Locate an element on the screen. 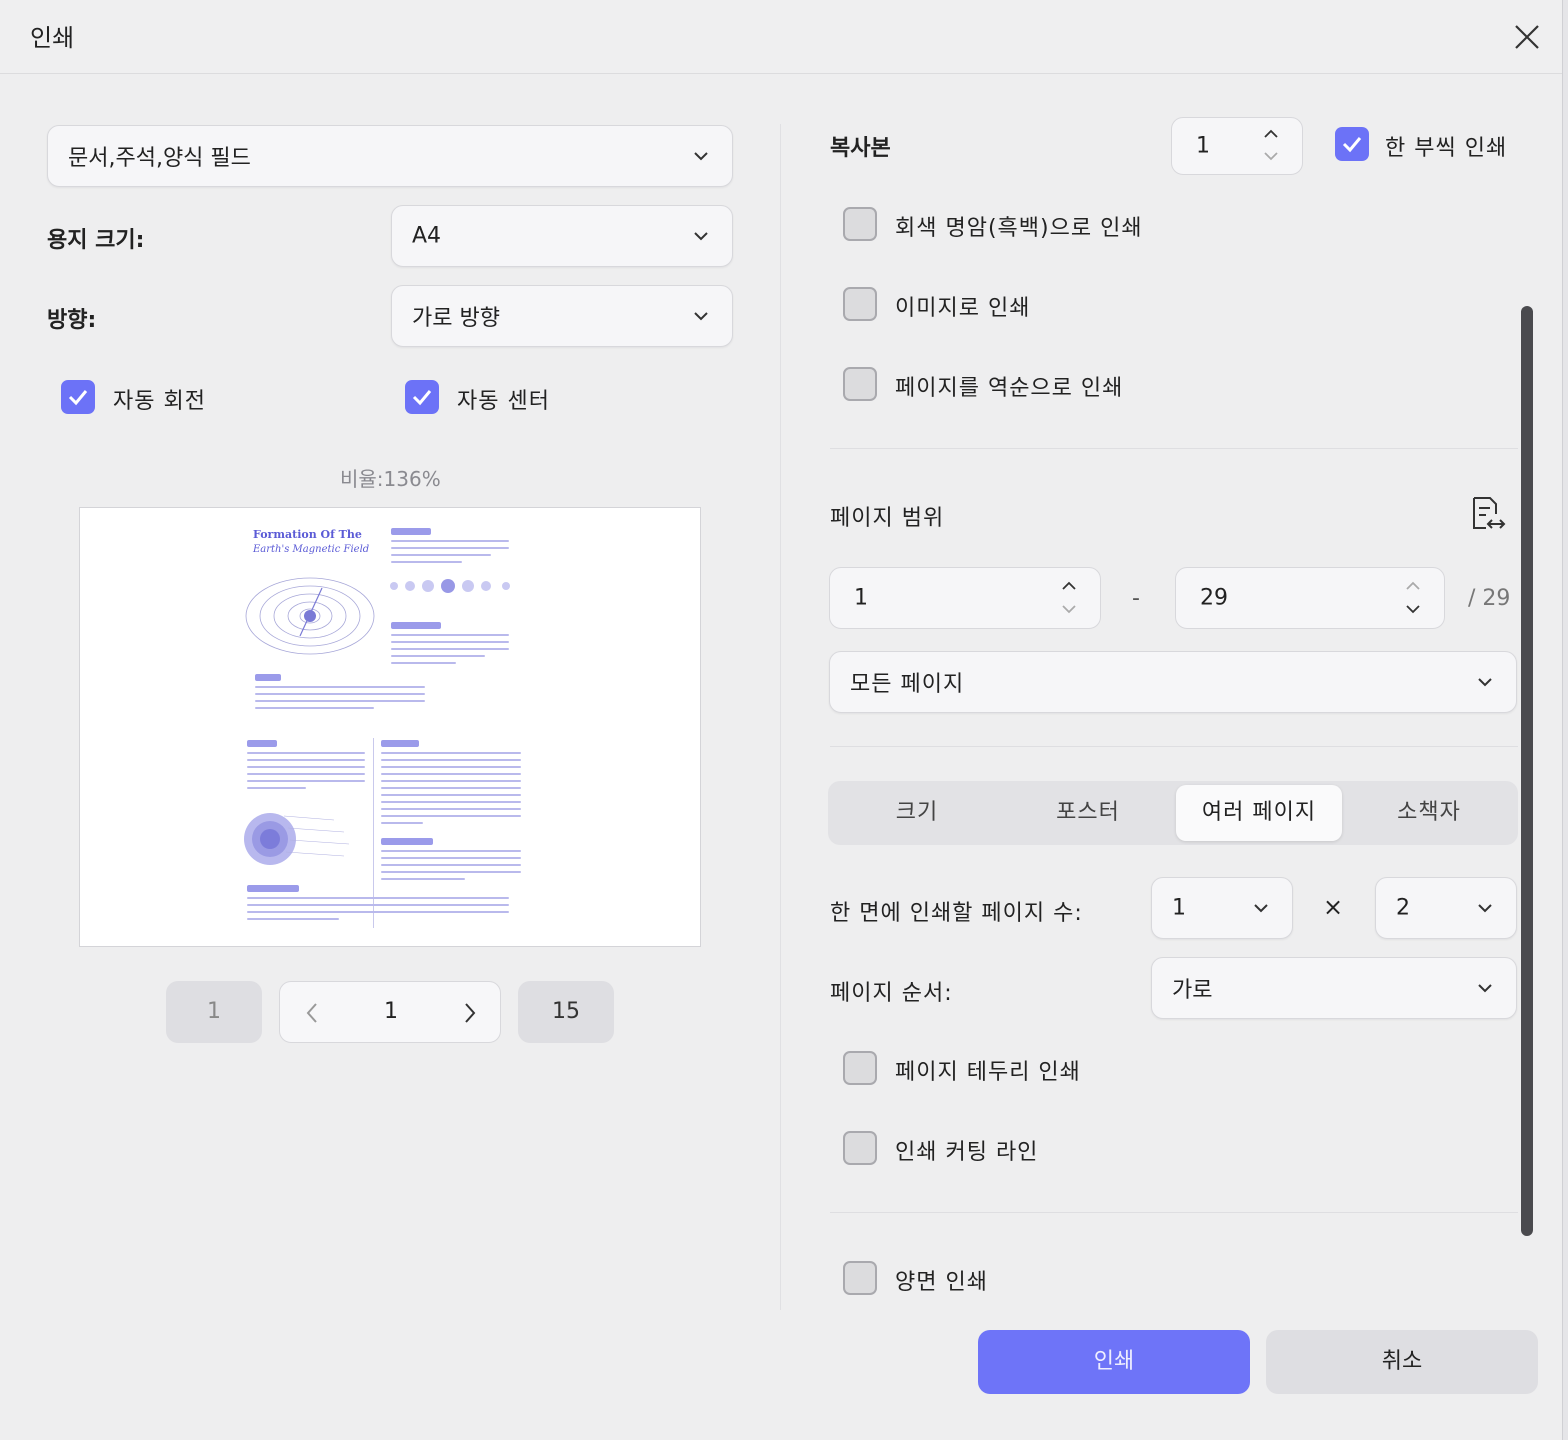 The height and width of the screenshot is (1440, 1568). orientation-select: 가로 방향 is located at coordinates (562, 316).